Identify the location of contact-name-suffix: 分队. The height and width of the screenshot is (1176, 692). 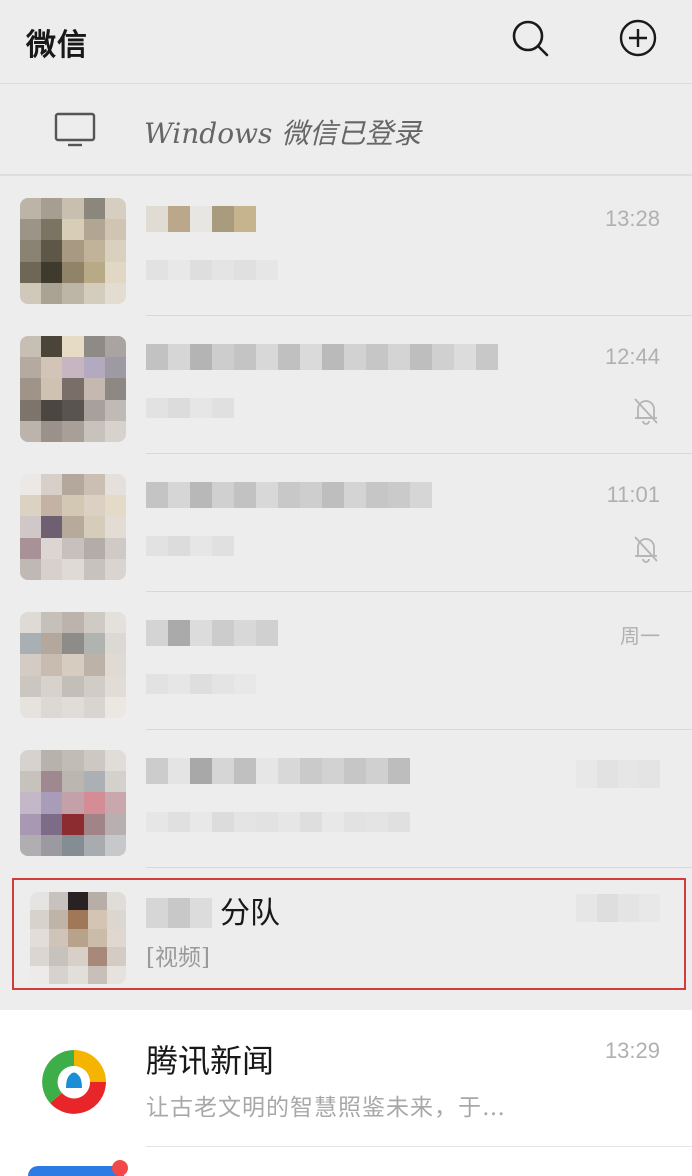
(250, 913).